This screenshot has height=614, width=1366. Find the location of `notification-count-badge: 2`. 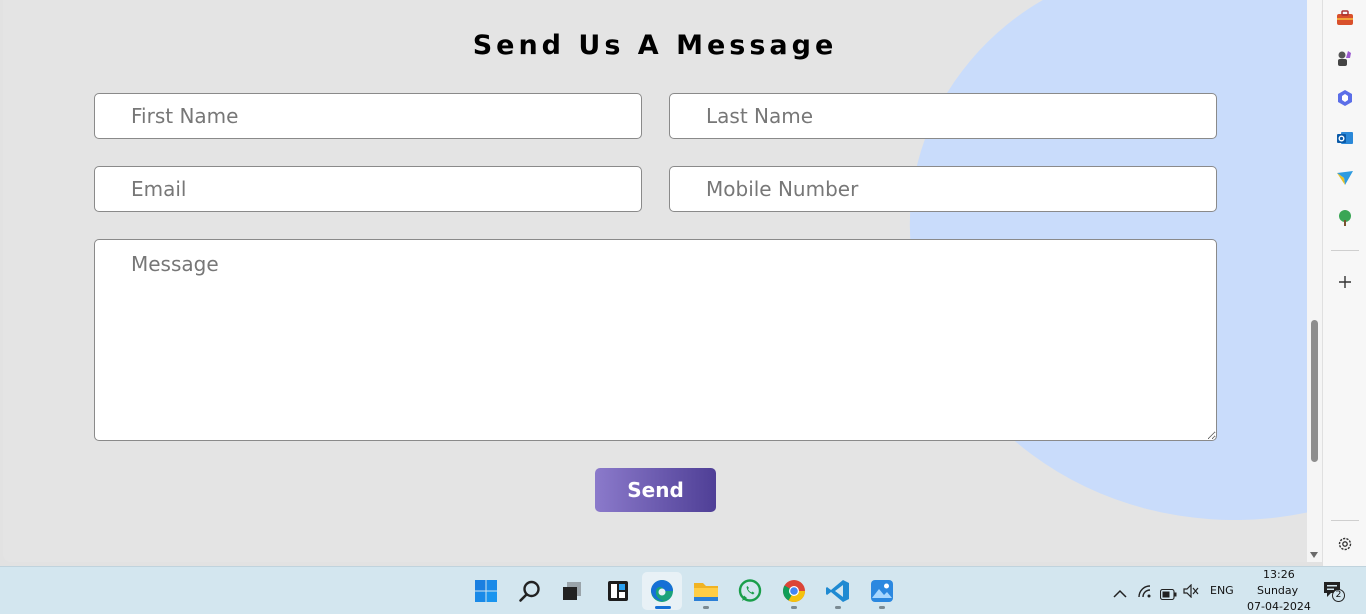

notification-count-badge: 2 is located at coordinates (1338, 595).